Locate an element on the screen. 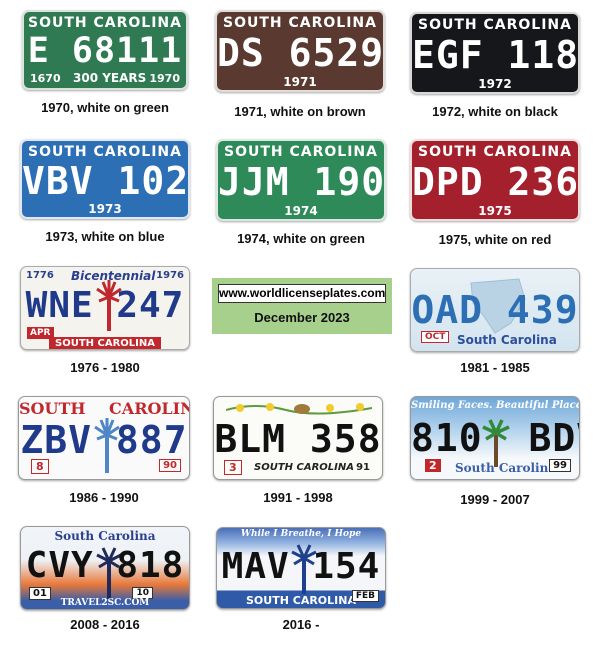 Image resolution: width=600 pixels, height=654 pixels. plate-number: DS 6529 is located at coordinates (301, 53).